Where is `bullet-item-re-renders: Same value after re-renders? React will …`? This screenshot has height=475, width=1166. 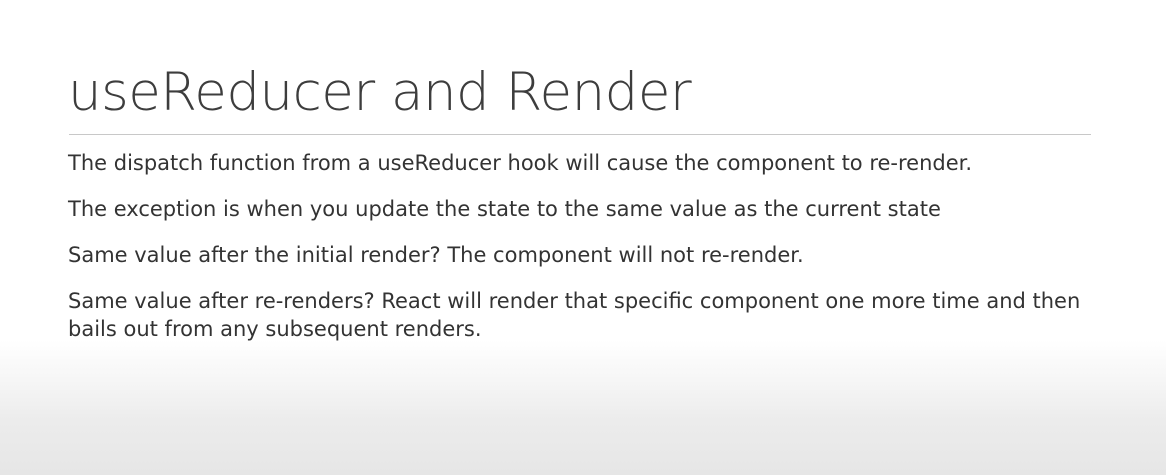 bullet-item-re-renders: Same value after re-renders? React will … is located at coordinates (574, 315).